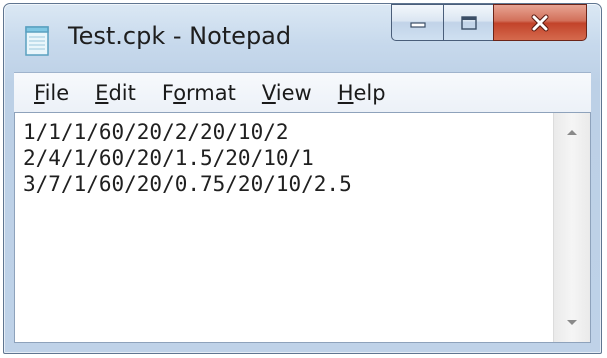 The height and width of the screenshot is (358, 607). What do you see at coordinates (345, 92) in the screenshot?
I see `menu-help-accel: H` at bounding box center [345, 92].